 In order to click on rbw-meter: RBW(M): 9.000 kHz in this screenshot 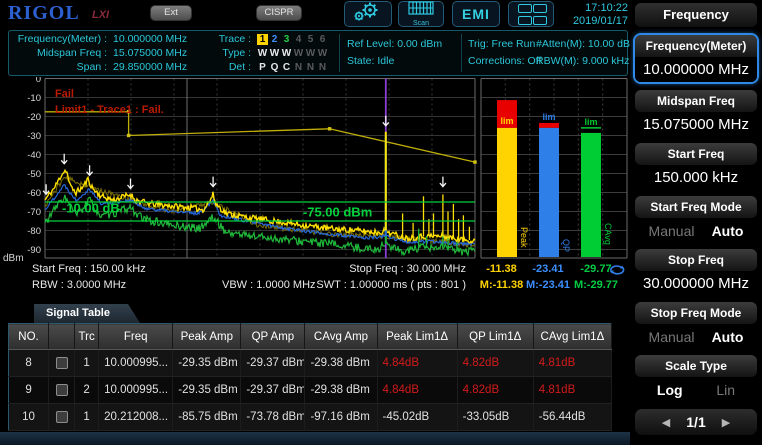, I will do `click(583, 61)`.